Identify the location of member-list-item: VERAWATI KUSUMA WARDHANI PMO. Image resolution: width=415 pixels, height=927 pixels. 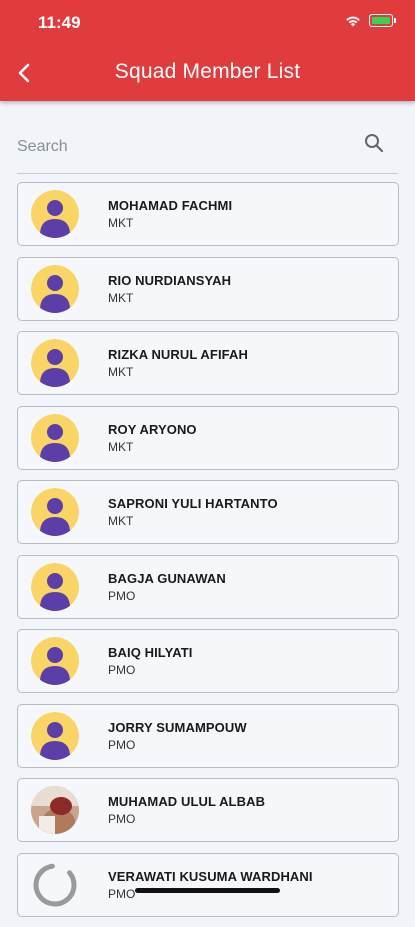
(208, 884).